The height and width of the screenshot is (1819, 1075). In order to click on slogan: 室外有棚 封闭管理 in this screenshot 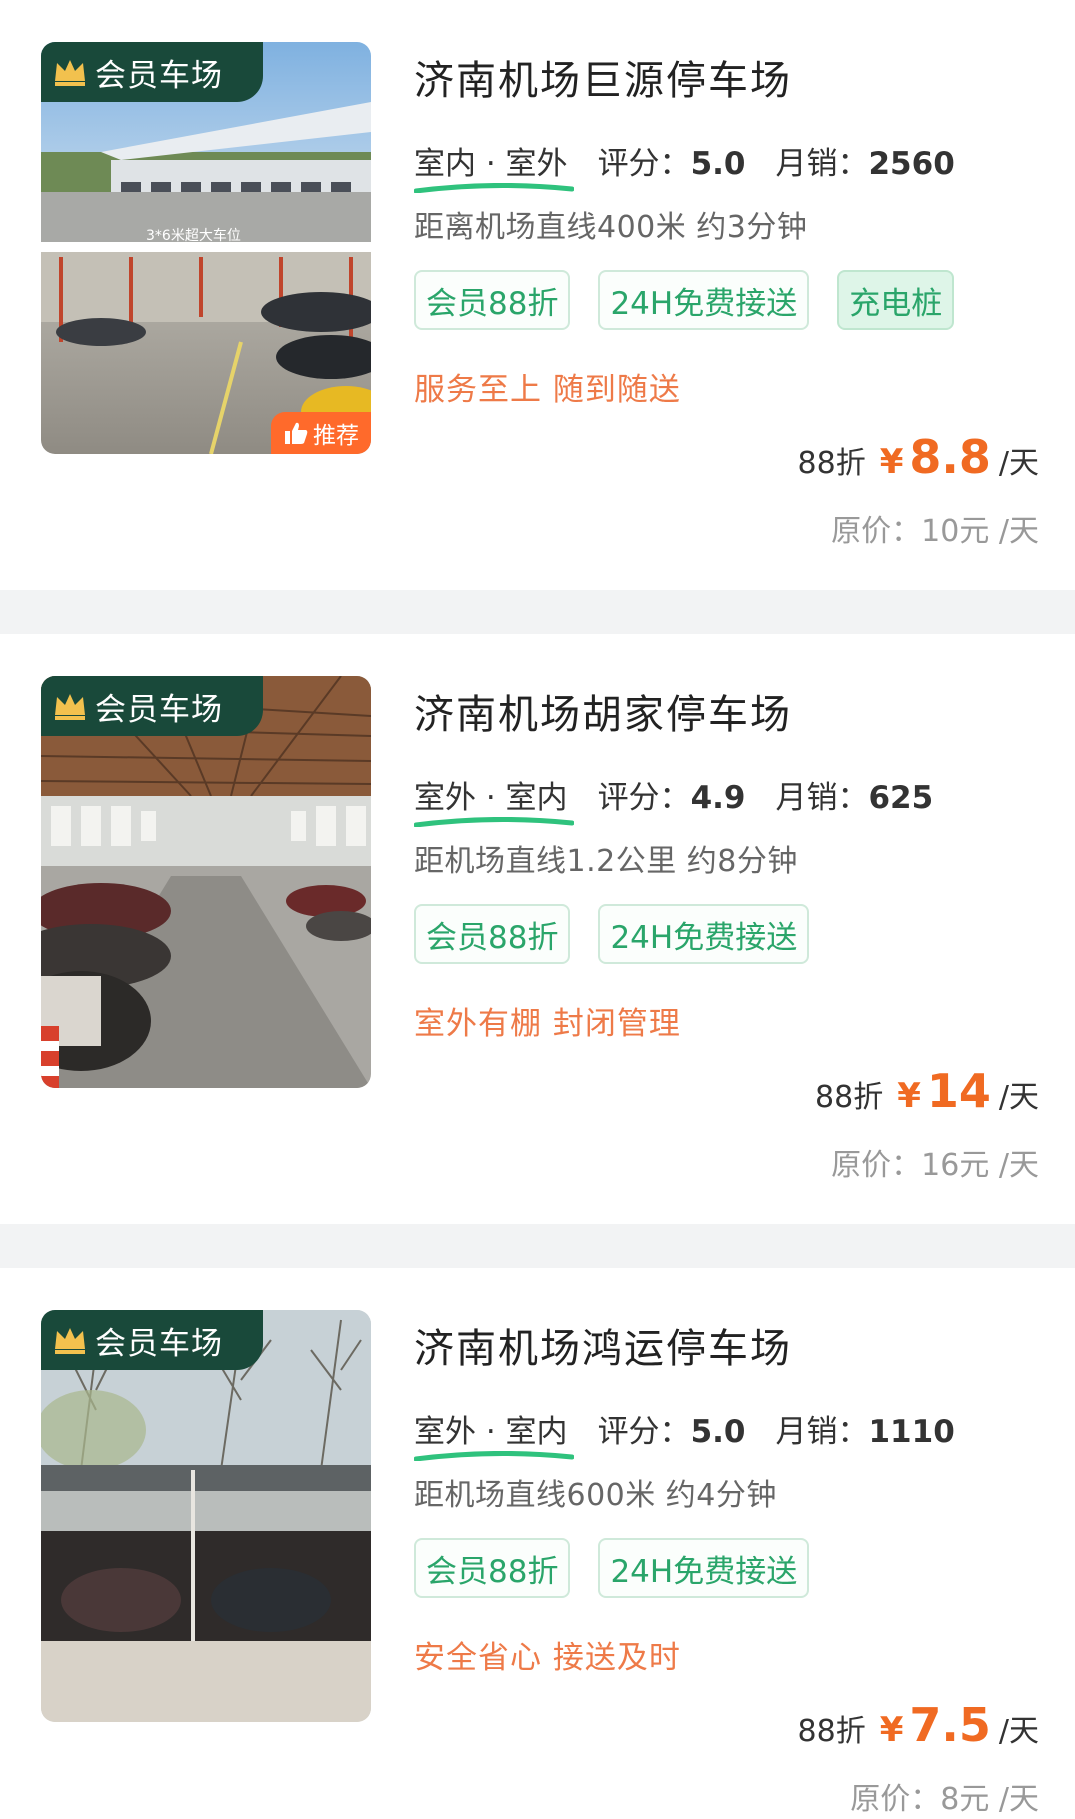, I will do `click(547, 1024)`.